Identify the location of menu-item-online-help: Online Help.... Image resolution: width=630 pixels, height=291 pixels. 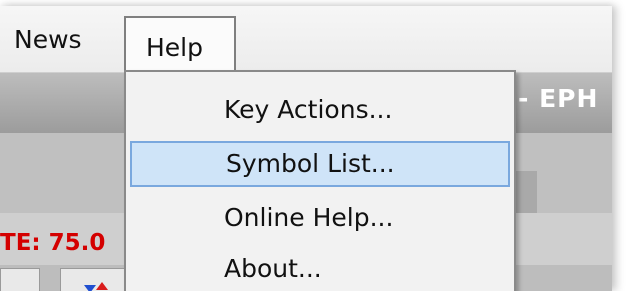
(320, 218).